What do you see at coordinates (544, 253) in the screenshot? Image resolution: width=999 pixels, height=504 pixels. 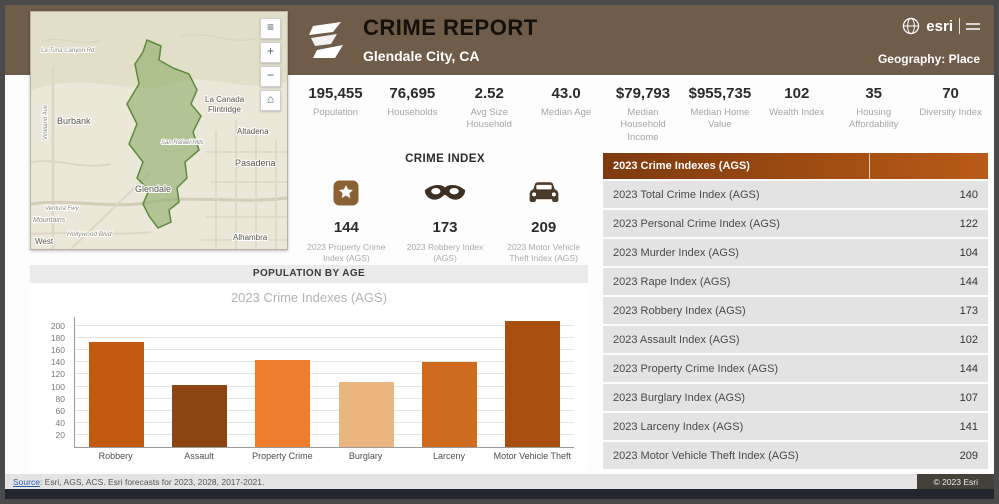 I see `crime-index-label: 2023 Motor Vehicle Theft Index (AGS)` at bounding box center [544, 253].